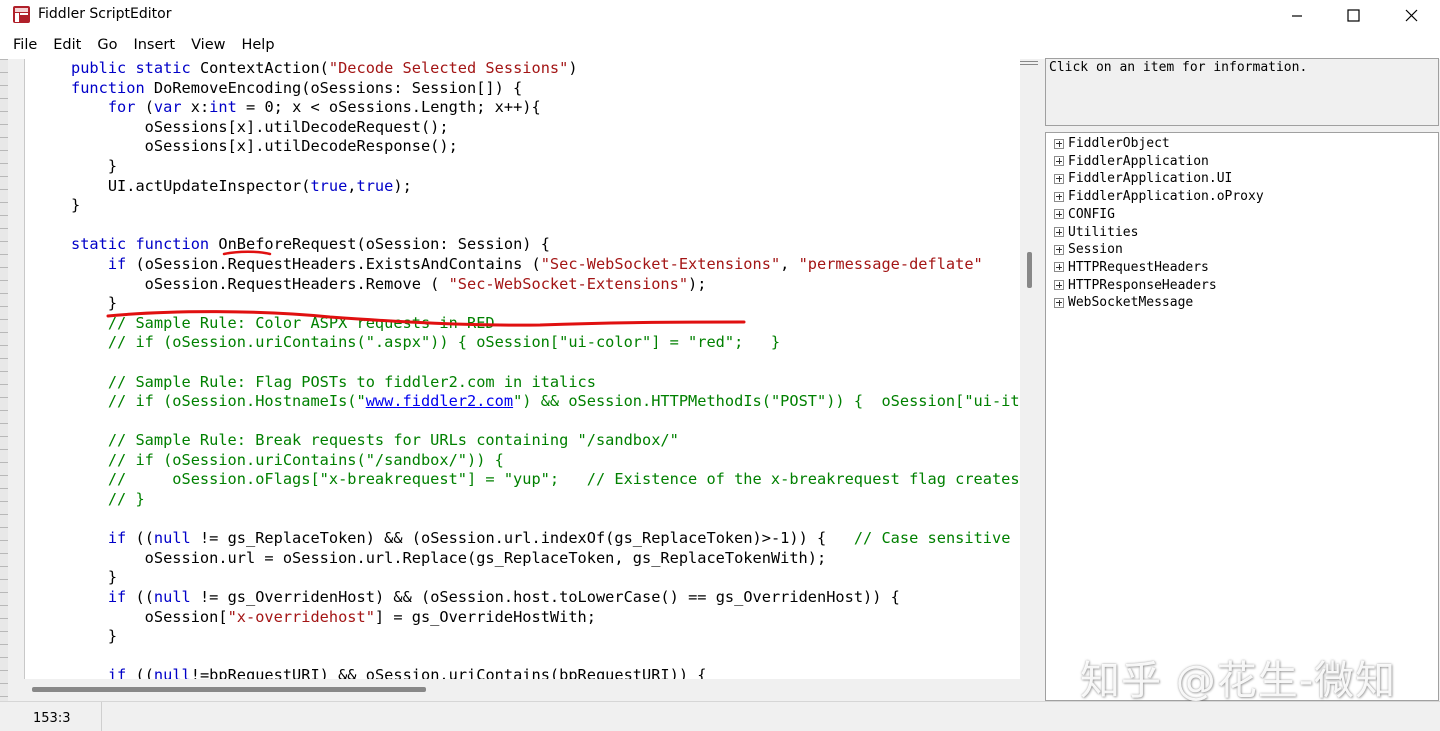 This screenshot has width=1440, height=731. I want to click on tree-item-label: HTTPResponseHeaders, so click(1142, 285).